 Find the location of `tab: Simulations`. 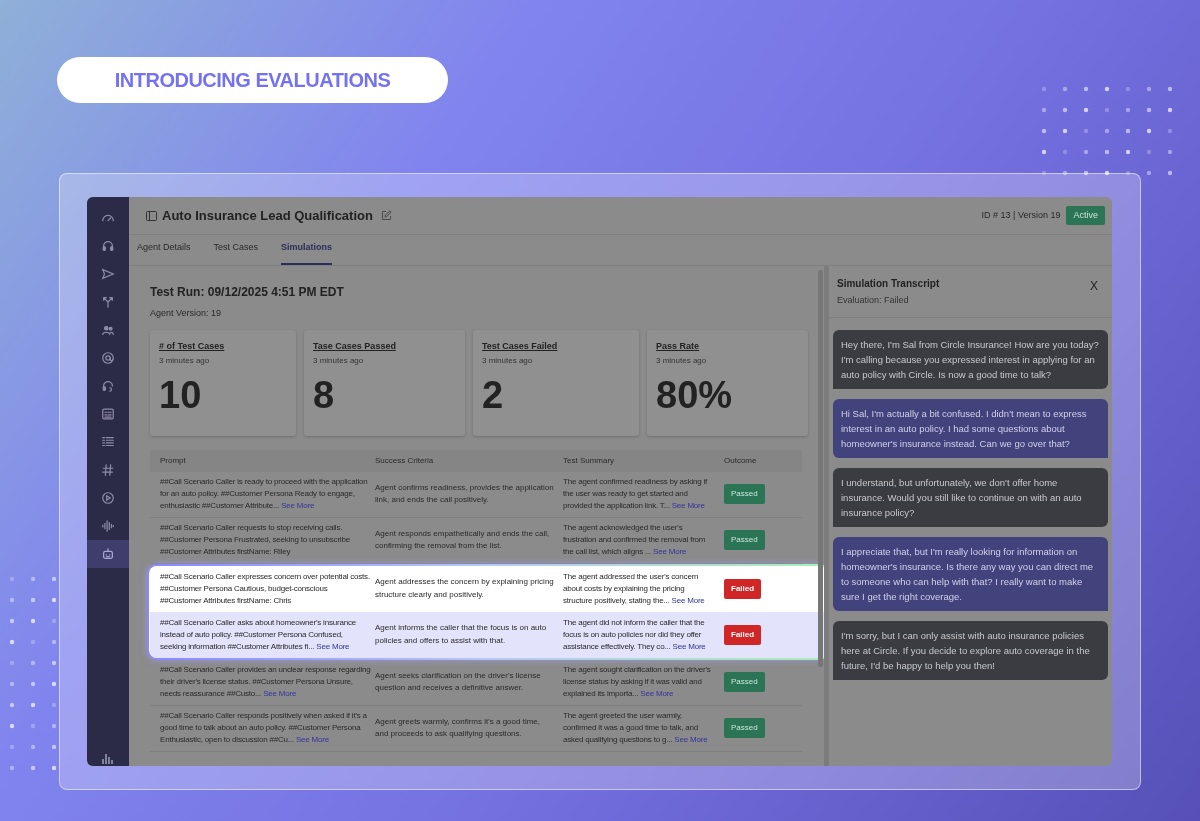

tab: Simulations is located at coordinates (307, 252).